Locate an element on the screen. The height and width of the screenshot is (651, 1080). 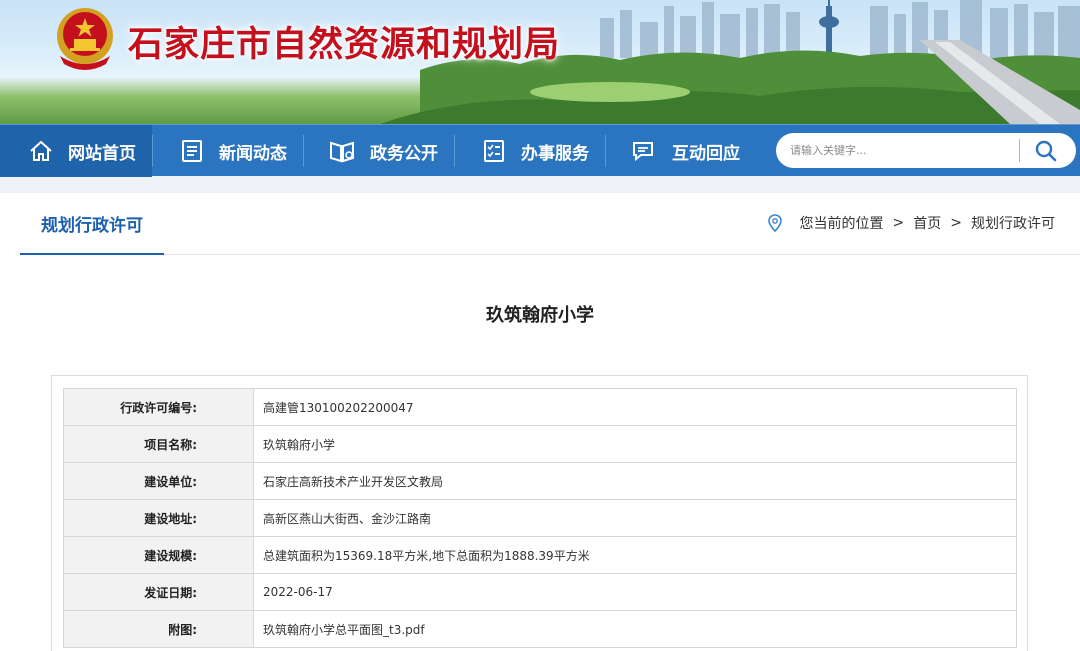
table-row: 建设地址: 高新区燕山大街西、金沙江路南 is located at coordinates (540, 518).